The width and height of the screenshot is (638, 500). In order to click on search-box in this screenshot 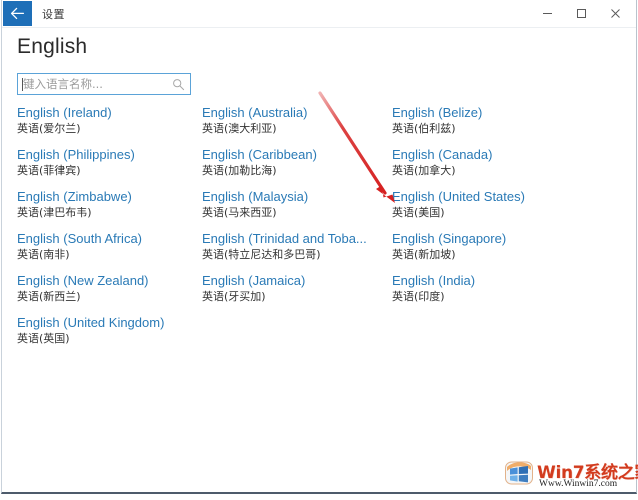, I will do `click(104, 84)`.